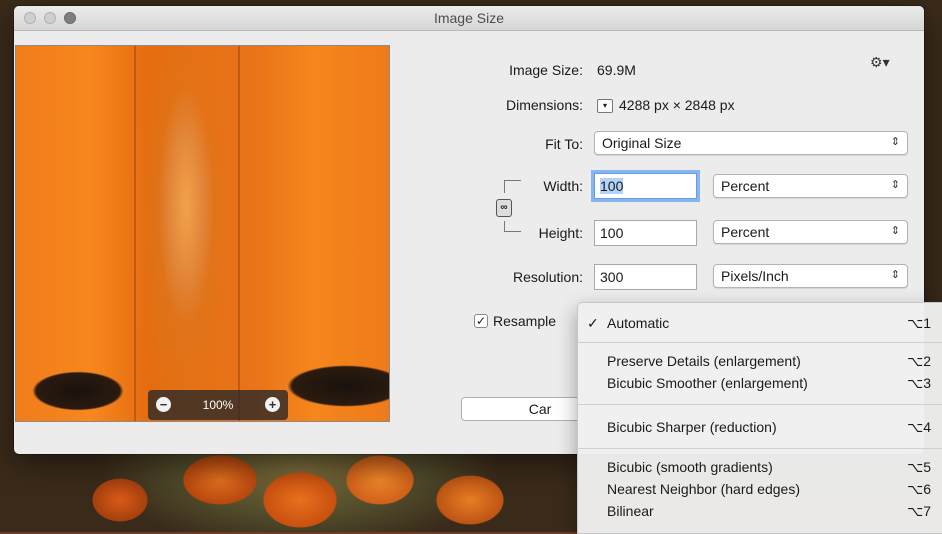 This screenshot has width=942, height=534. What do you see at coordinates (760, 324) in the screenshot?
I see `menu-item-automatic: ✓ Automatic ⌥1` at bounding box center [760, 324].